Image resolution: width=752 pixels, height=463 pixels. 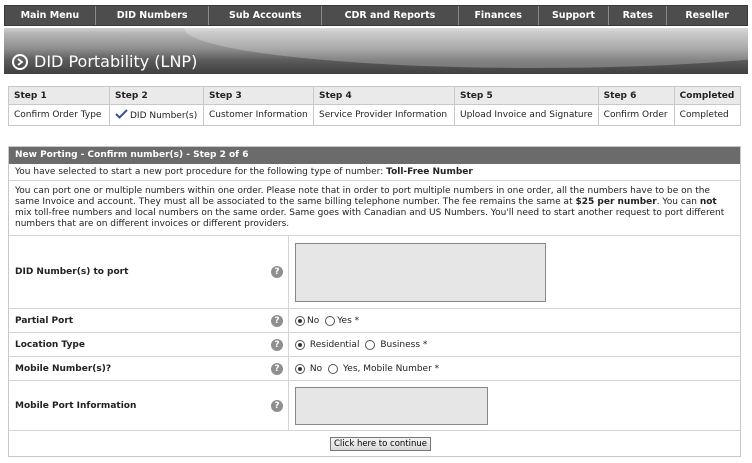 I want to click on step-4-label: Service Provider Information, so click(x=384, y=115).